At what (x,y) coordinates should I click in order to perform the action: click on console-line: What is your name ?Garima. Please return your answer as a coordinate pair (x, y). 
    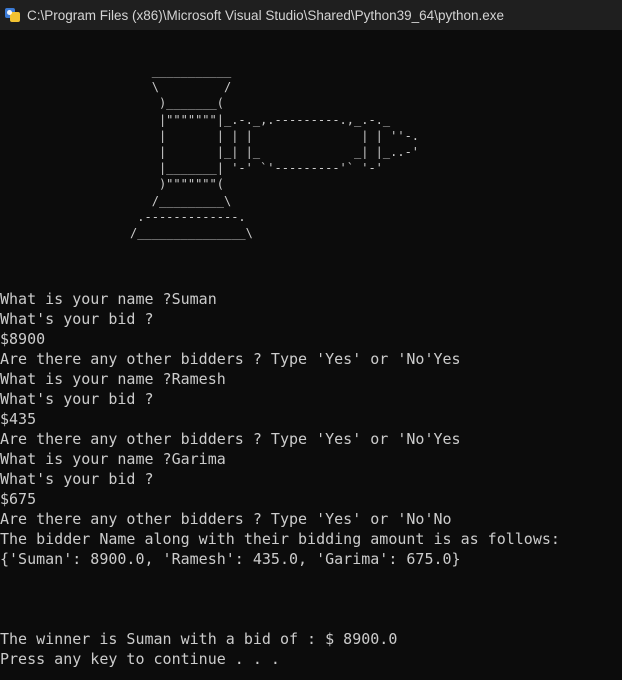
    Looking at the image, I should click on (113, 459).